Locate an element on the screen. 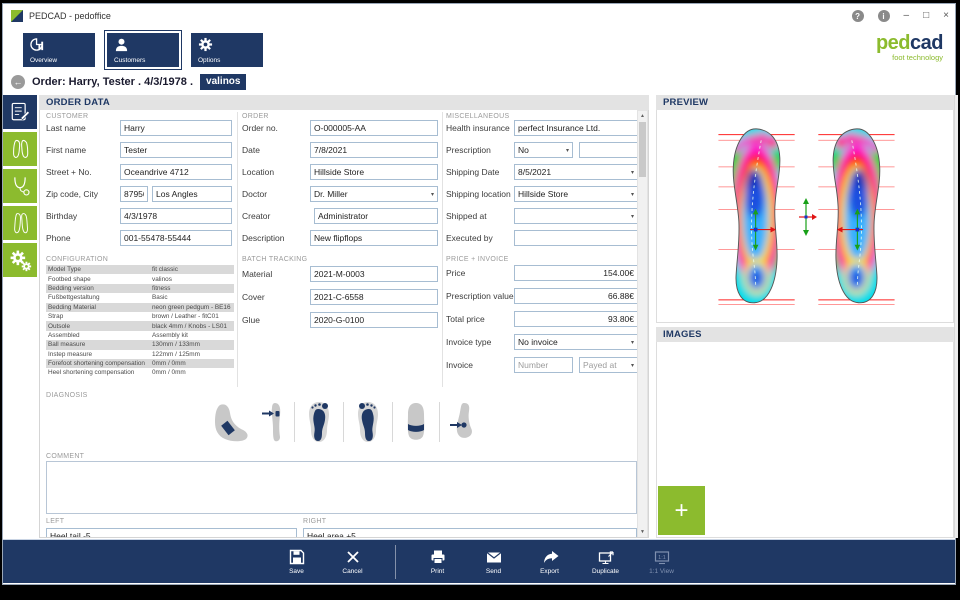  foot-side-pictogram is located at coordinates (231, 422).